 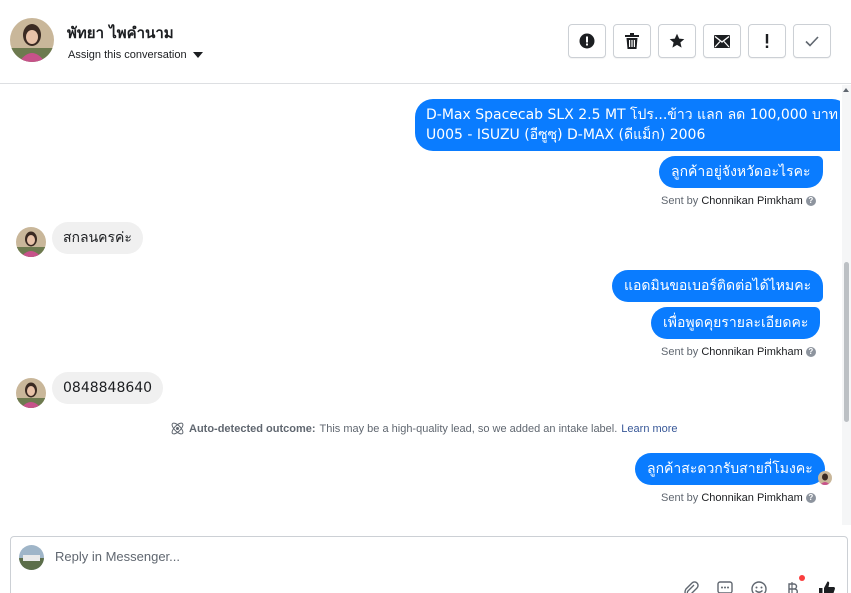 I want to click on message-text: แอดมินขอเบอร์ติดต่อได้ไหมคะ, so click(x=718, y=286).